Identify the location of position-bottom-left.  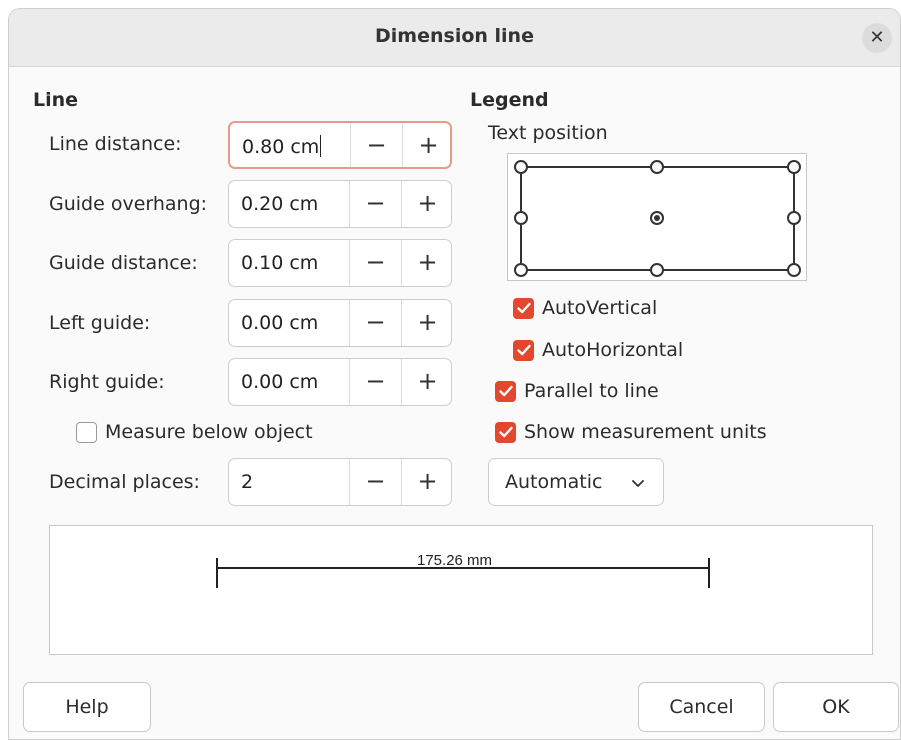
(521, 270).